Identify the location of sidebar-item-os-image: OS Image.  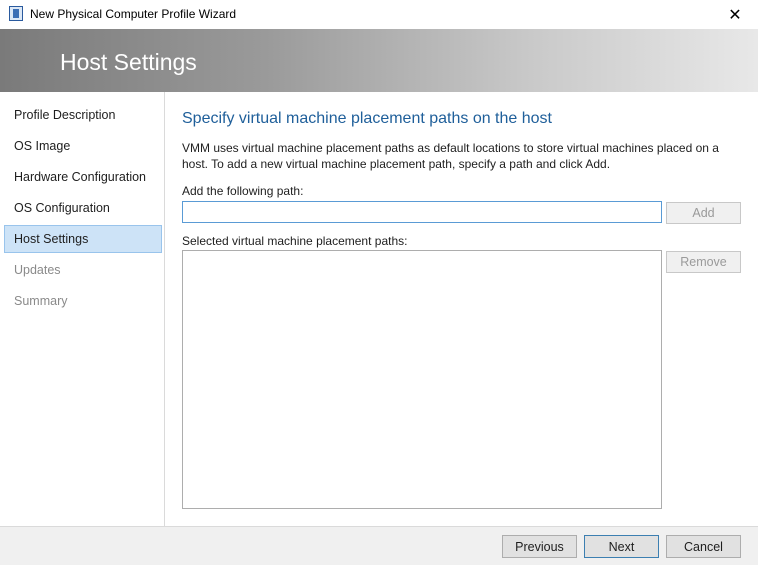
(83, 146).